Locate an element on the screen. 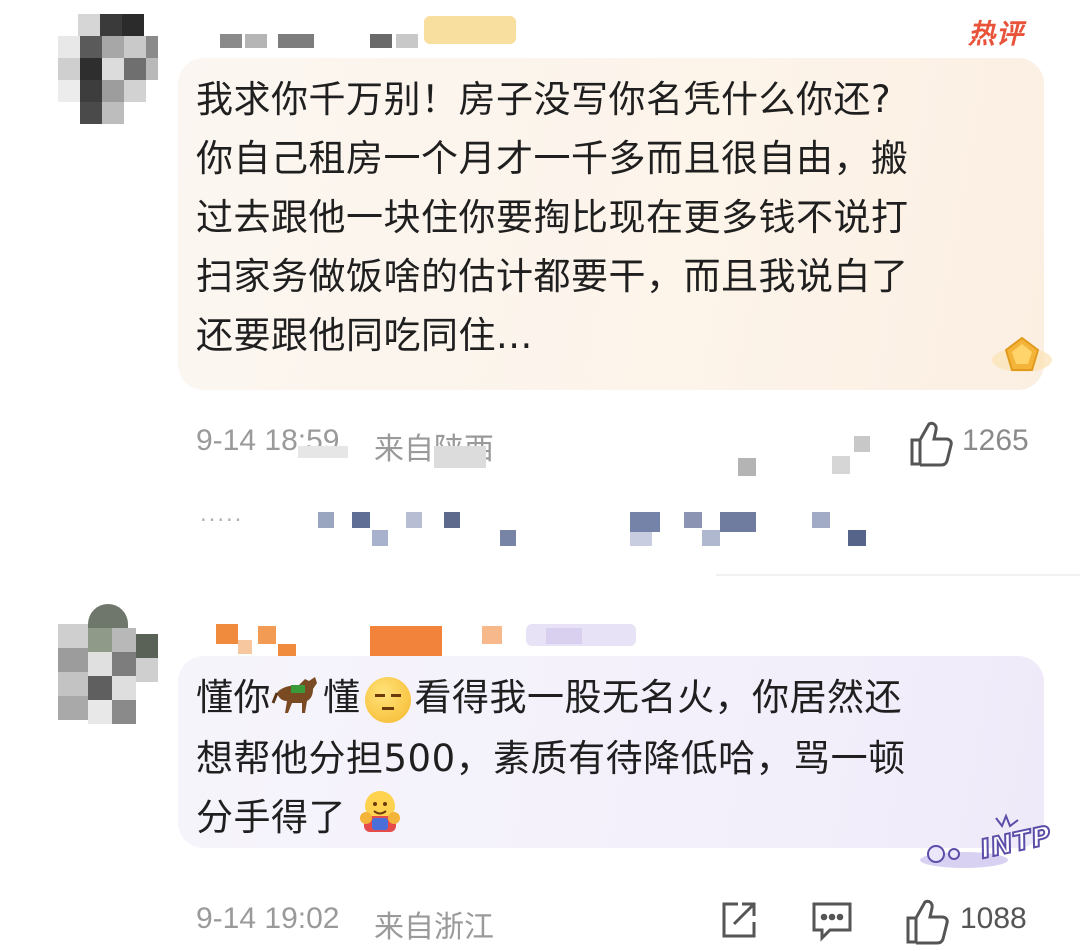  comment-location: 来自浙江 is located at coordinates (434, 927).